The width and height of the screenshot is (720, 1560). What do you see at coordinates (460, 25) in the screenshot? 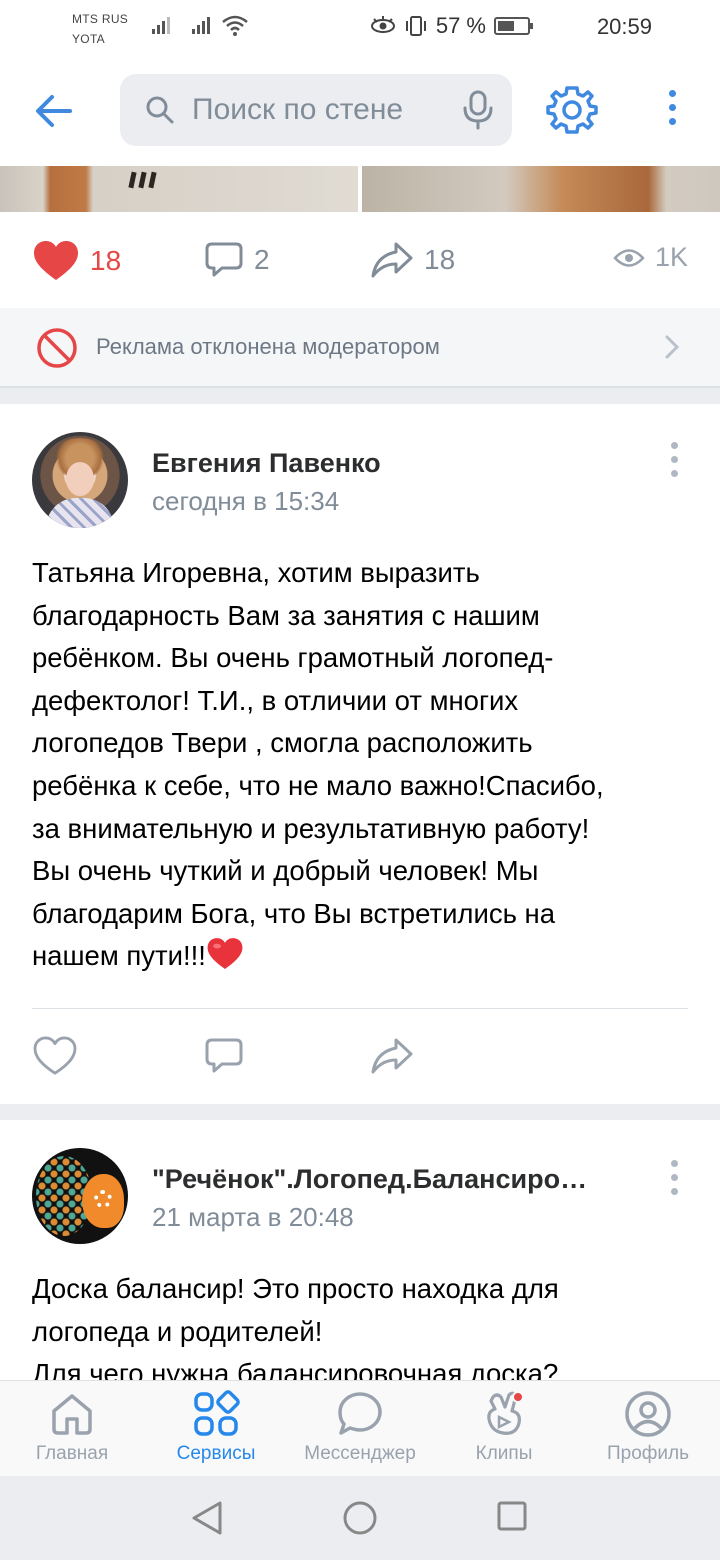
I see `battery-percent: 57 %` at bounding box center [460, 25].